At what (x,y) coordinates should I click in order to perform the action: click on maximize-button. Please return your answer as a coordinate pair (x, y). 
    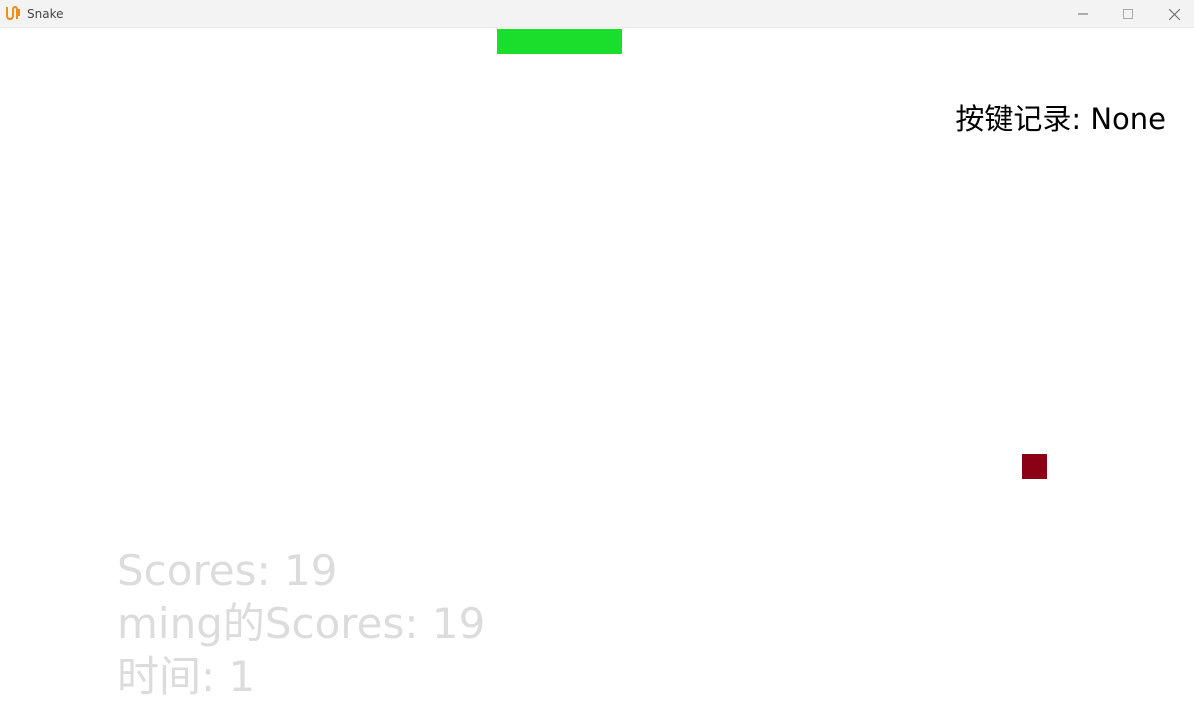
    Looking at the image, I should click on (1128, 14).